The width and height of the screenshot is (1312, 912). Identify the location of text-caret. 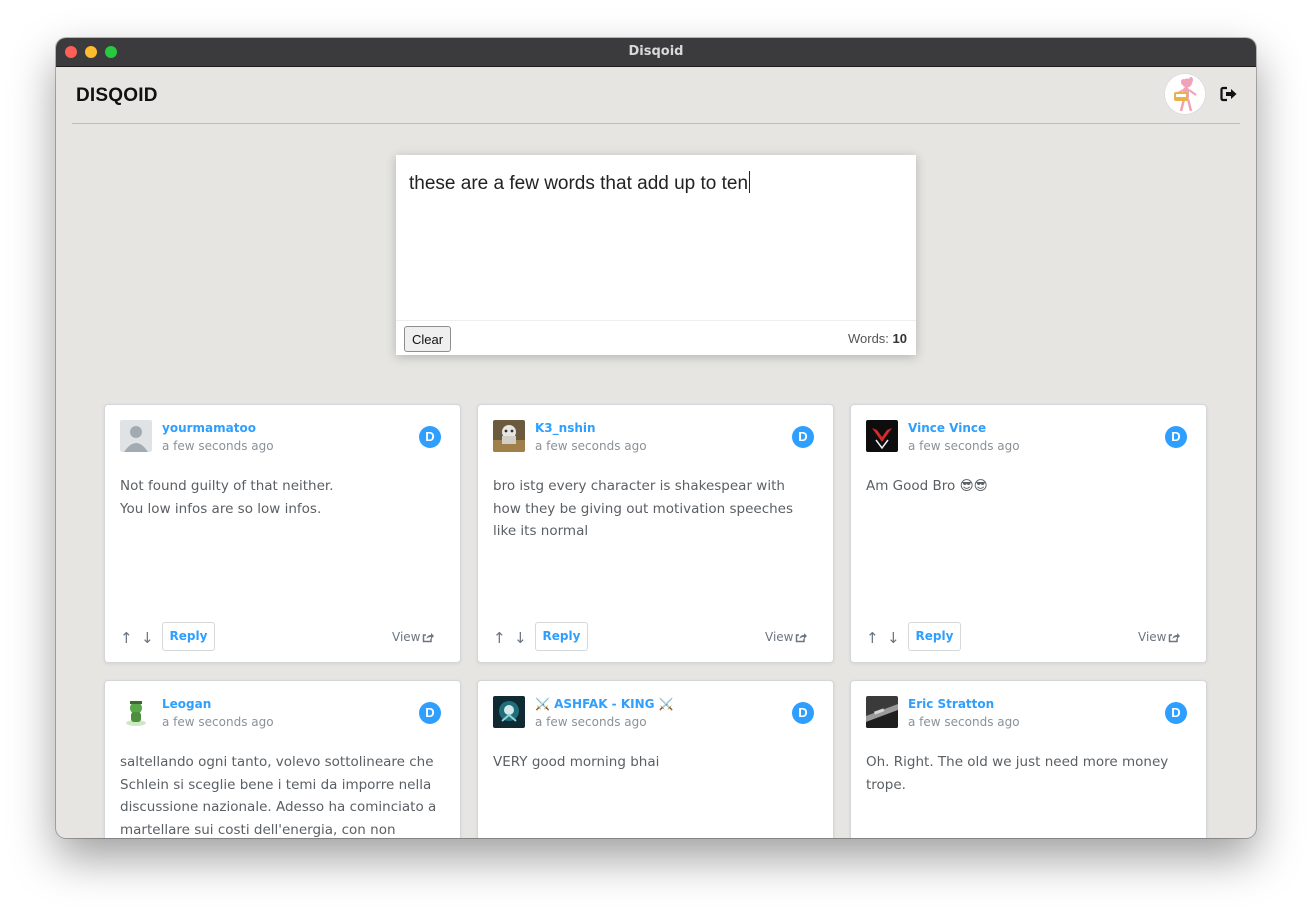
(750, 182).